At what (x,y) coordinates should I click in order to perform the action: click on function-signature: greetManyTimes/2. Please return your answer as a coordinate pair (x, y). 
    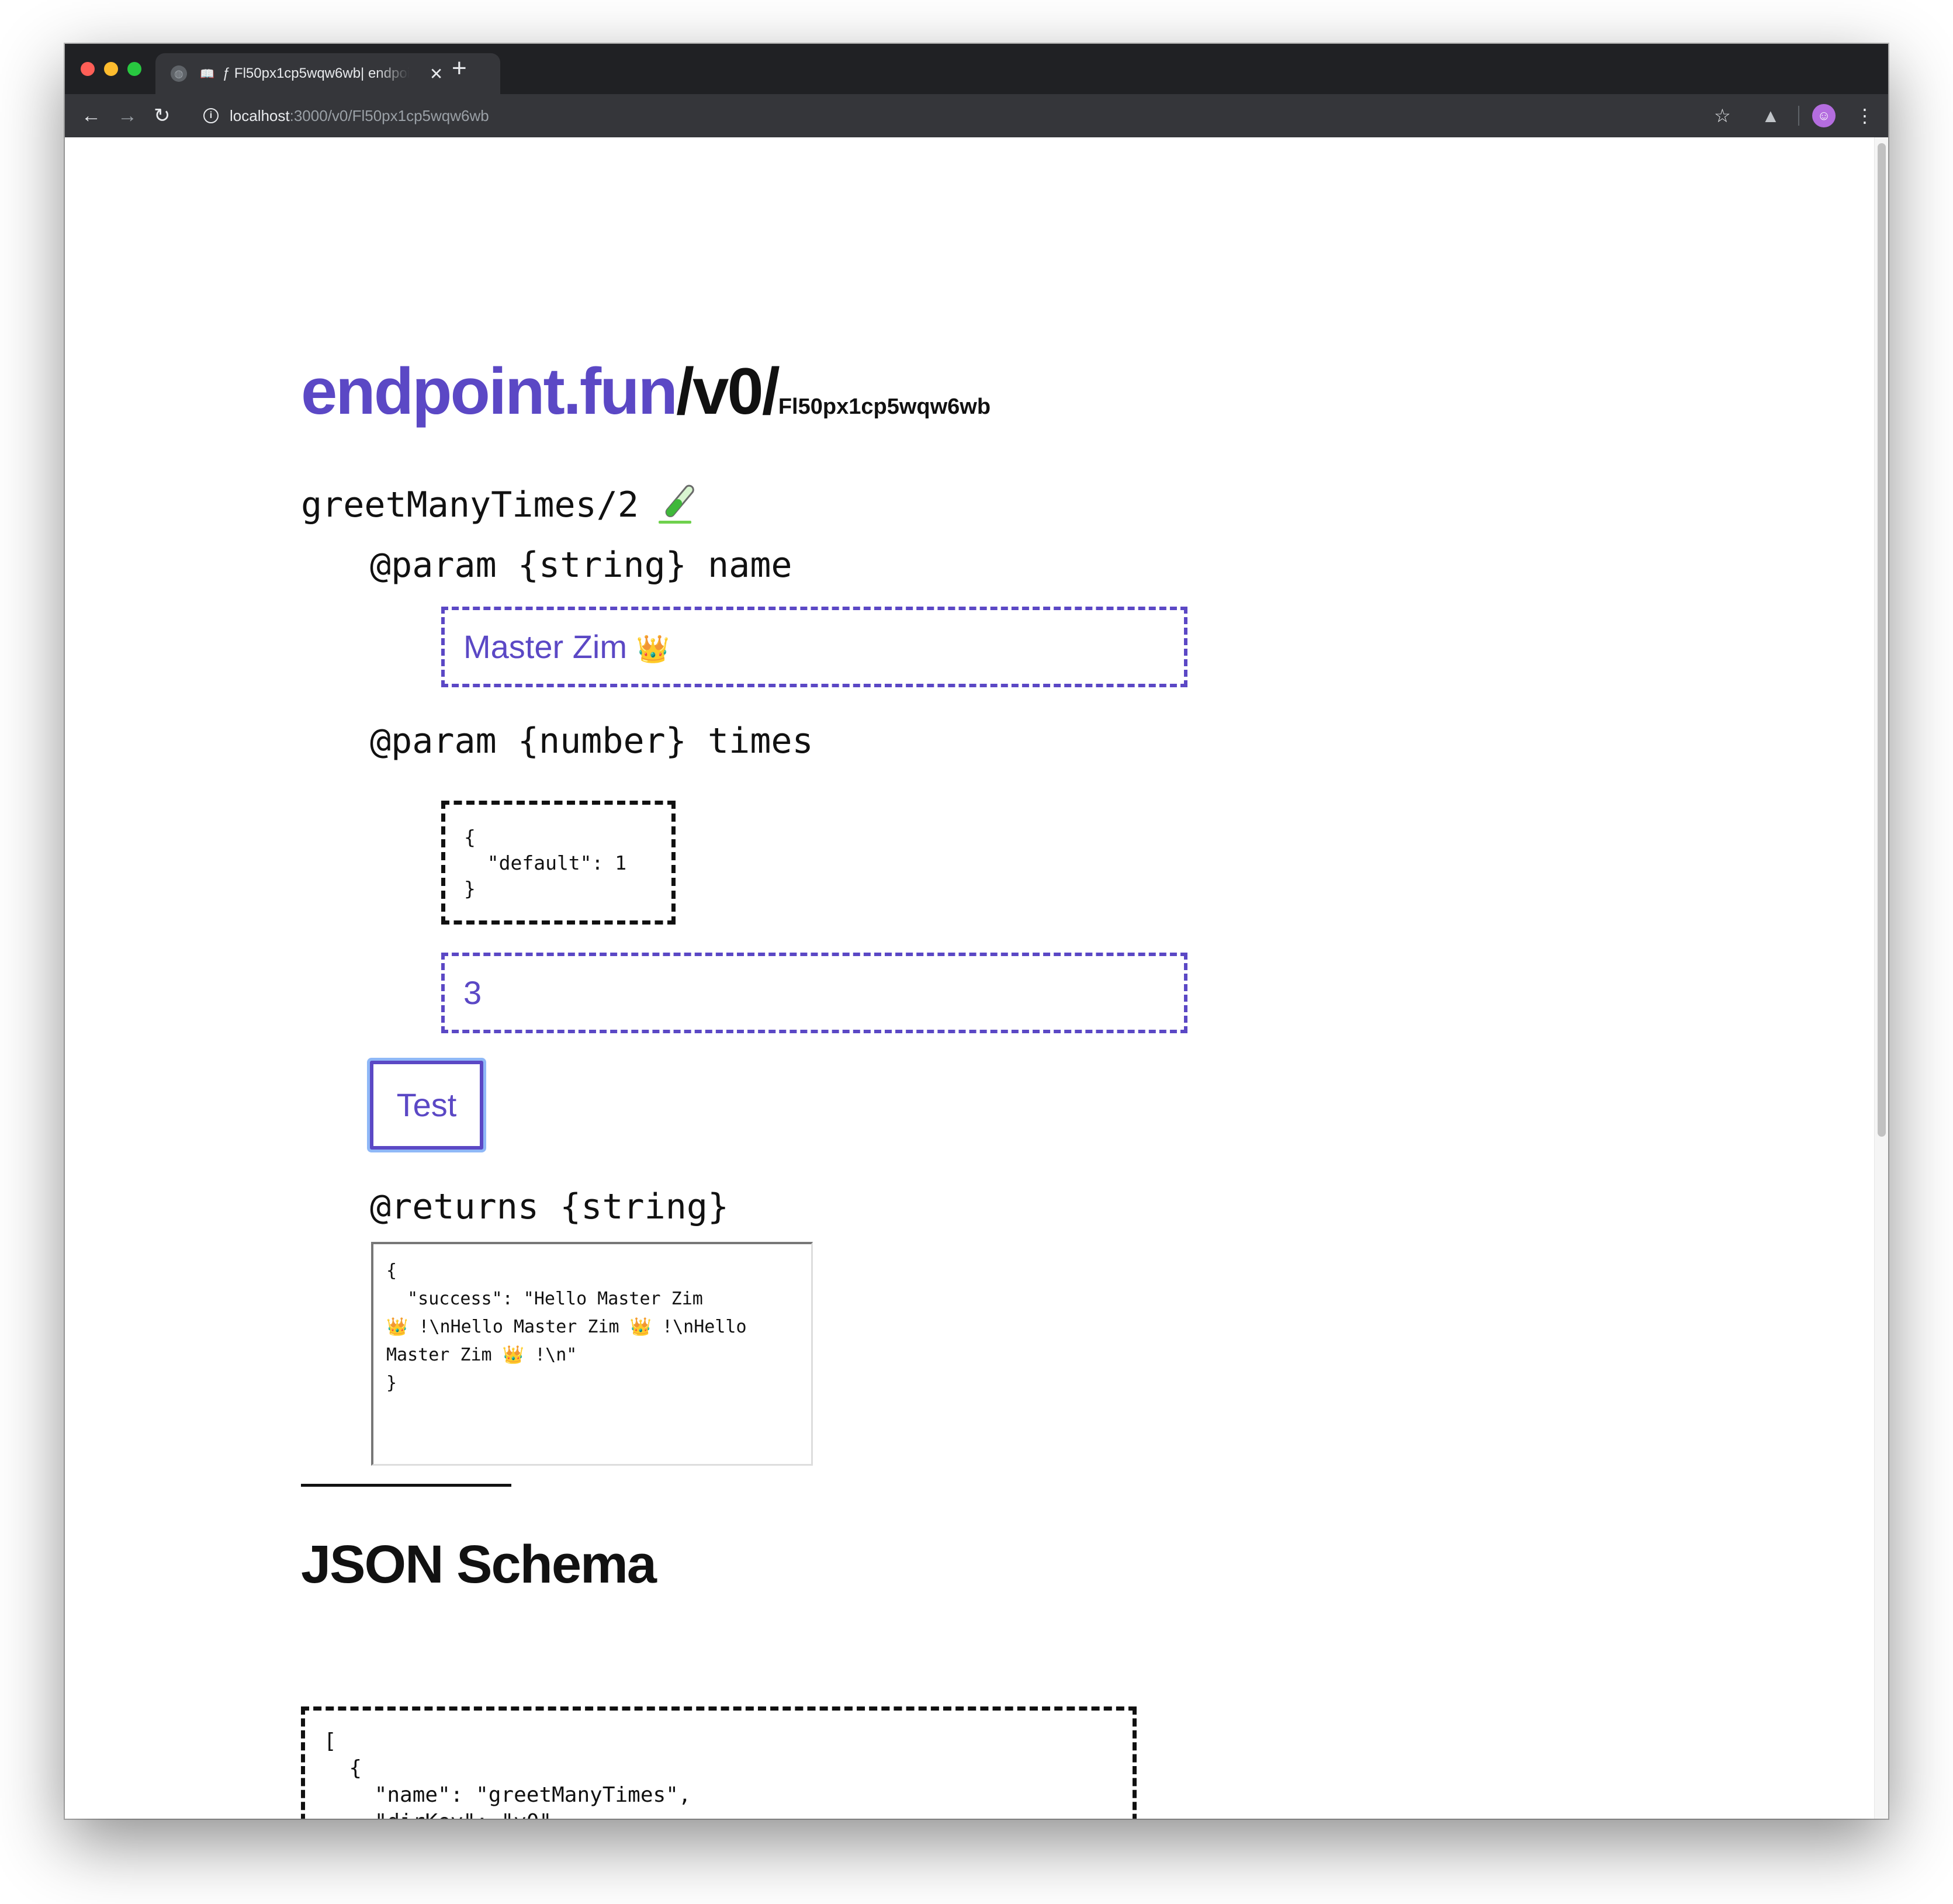
    Looking at the image, I should click on (470, 504).